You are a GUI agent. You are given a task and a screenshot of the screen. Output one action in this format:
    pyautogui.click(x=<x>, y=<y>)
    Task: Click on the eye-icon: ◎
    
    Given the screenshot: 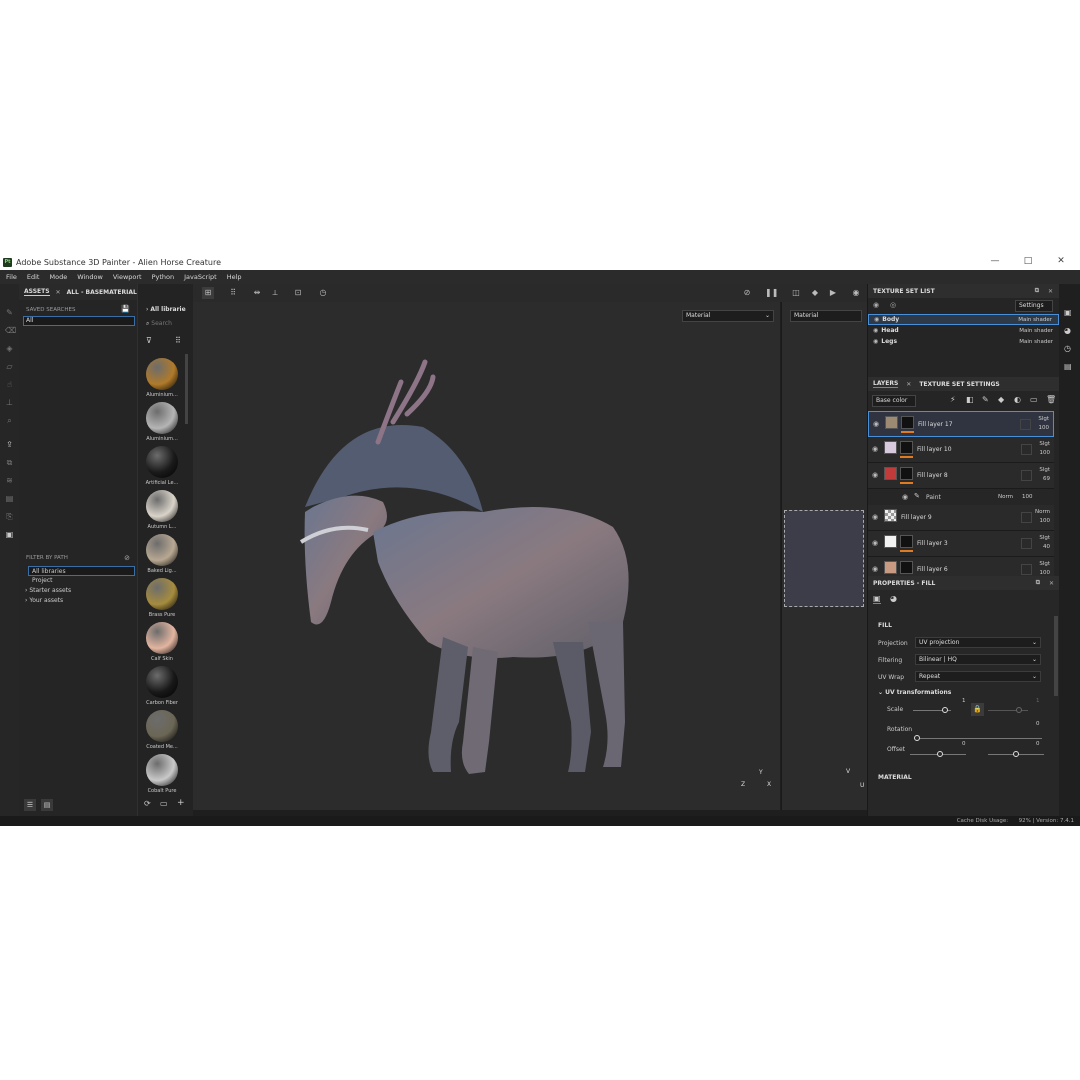 What is the action you would take?
    pyautogui.click(x=893, y=305)
    